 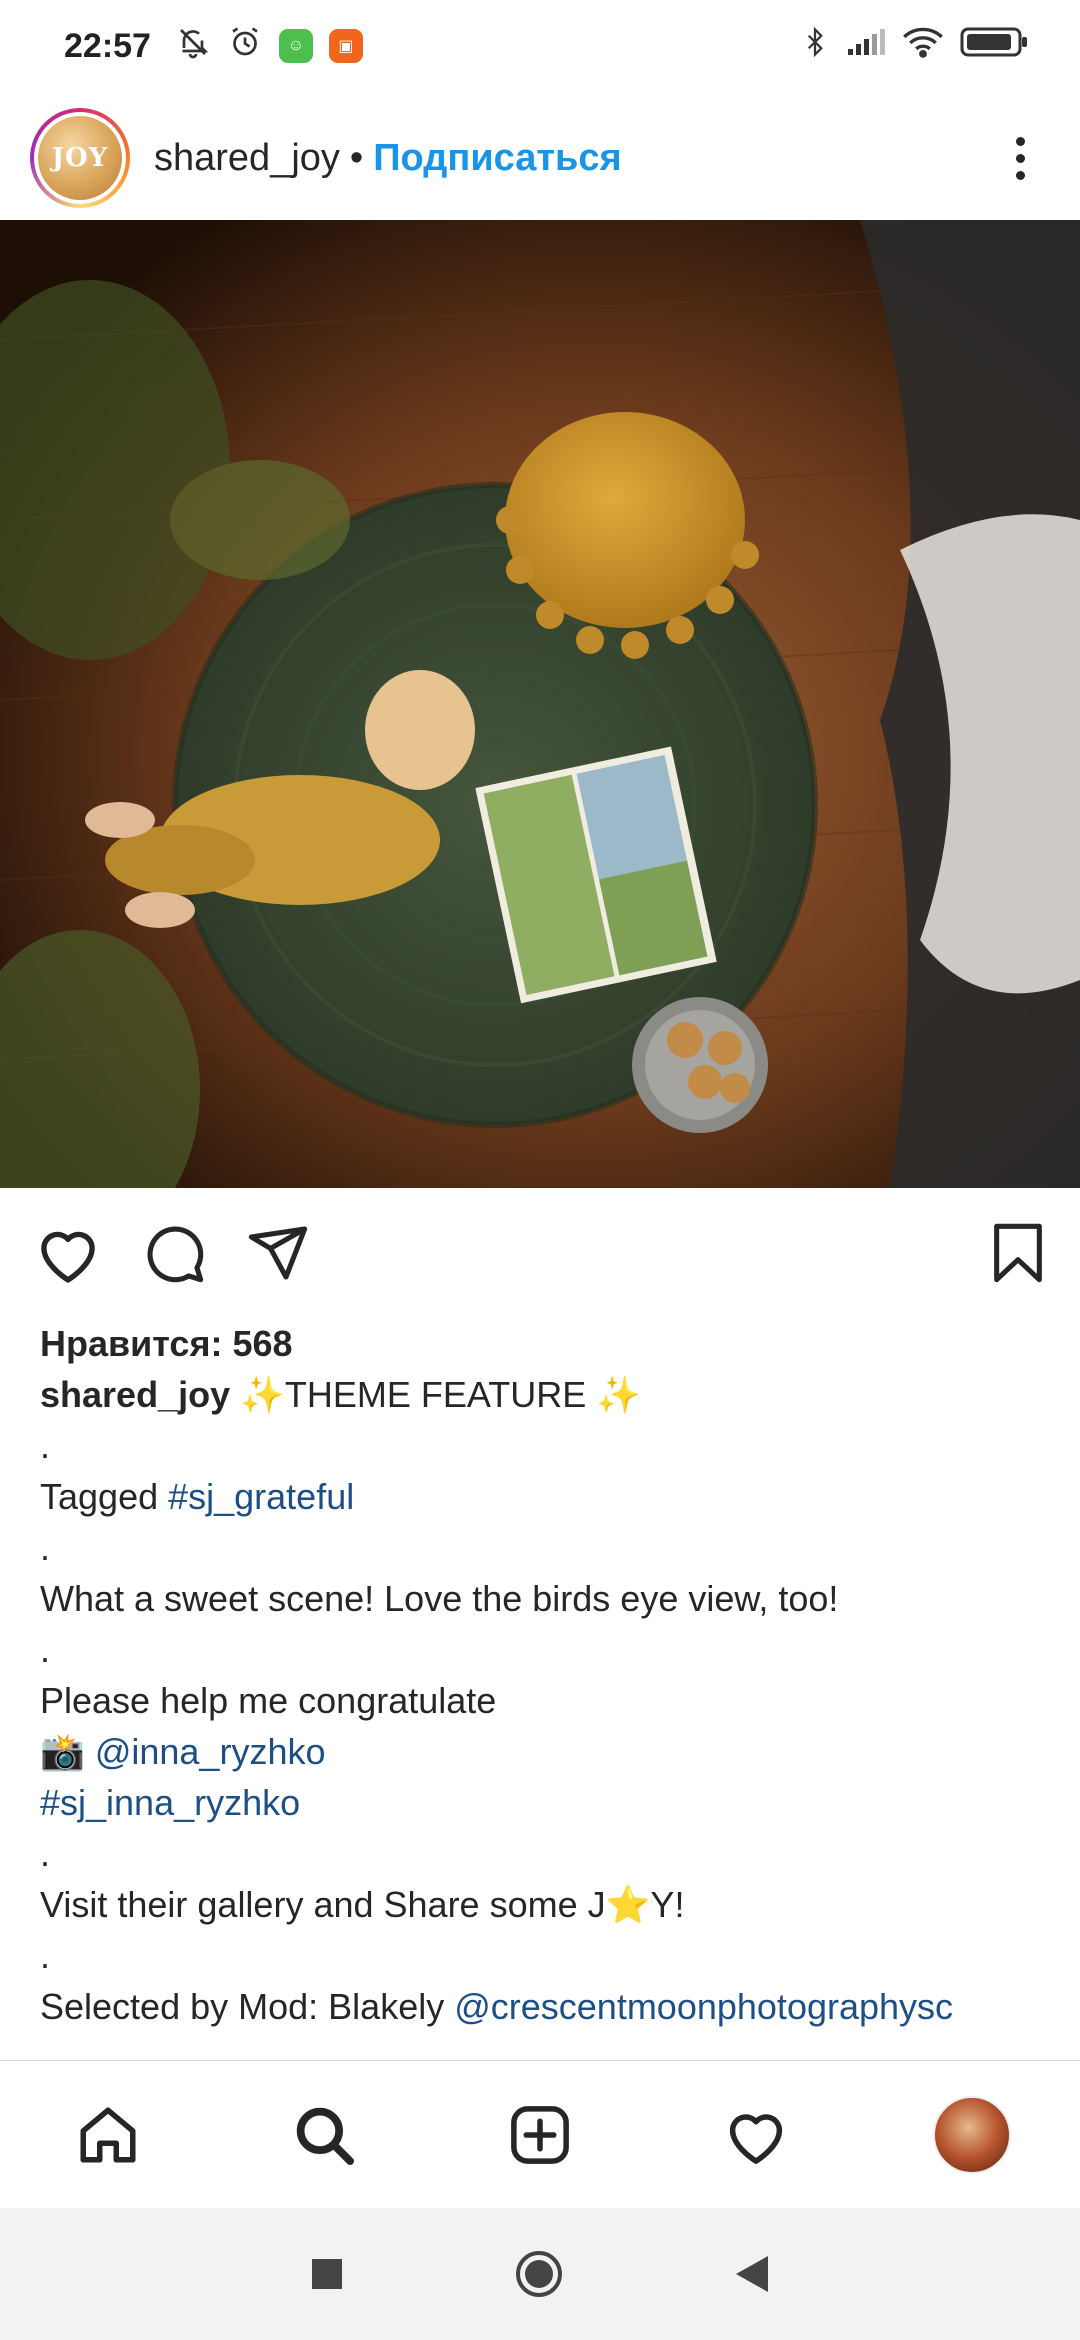 I want to click on battery-icon, so click(x=995, y=46).